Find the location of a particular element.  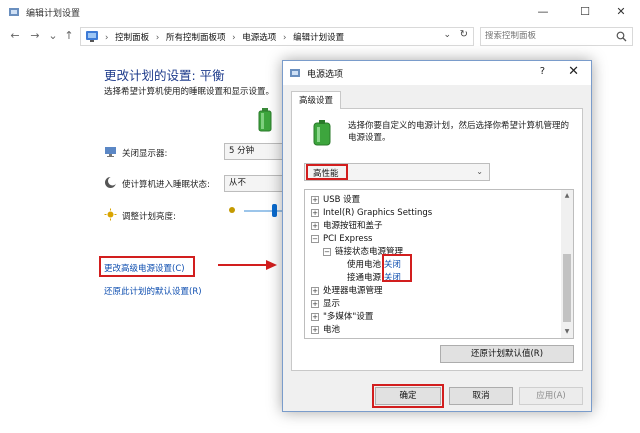

tree-item-label: PCI Express is located at coordinates (348, 239).